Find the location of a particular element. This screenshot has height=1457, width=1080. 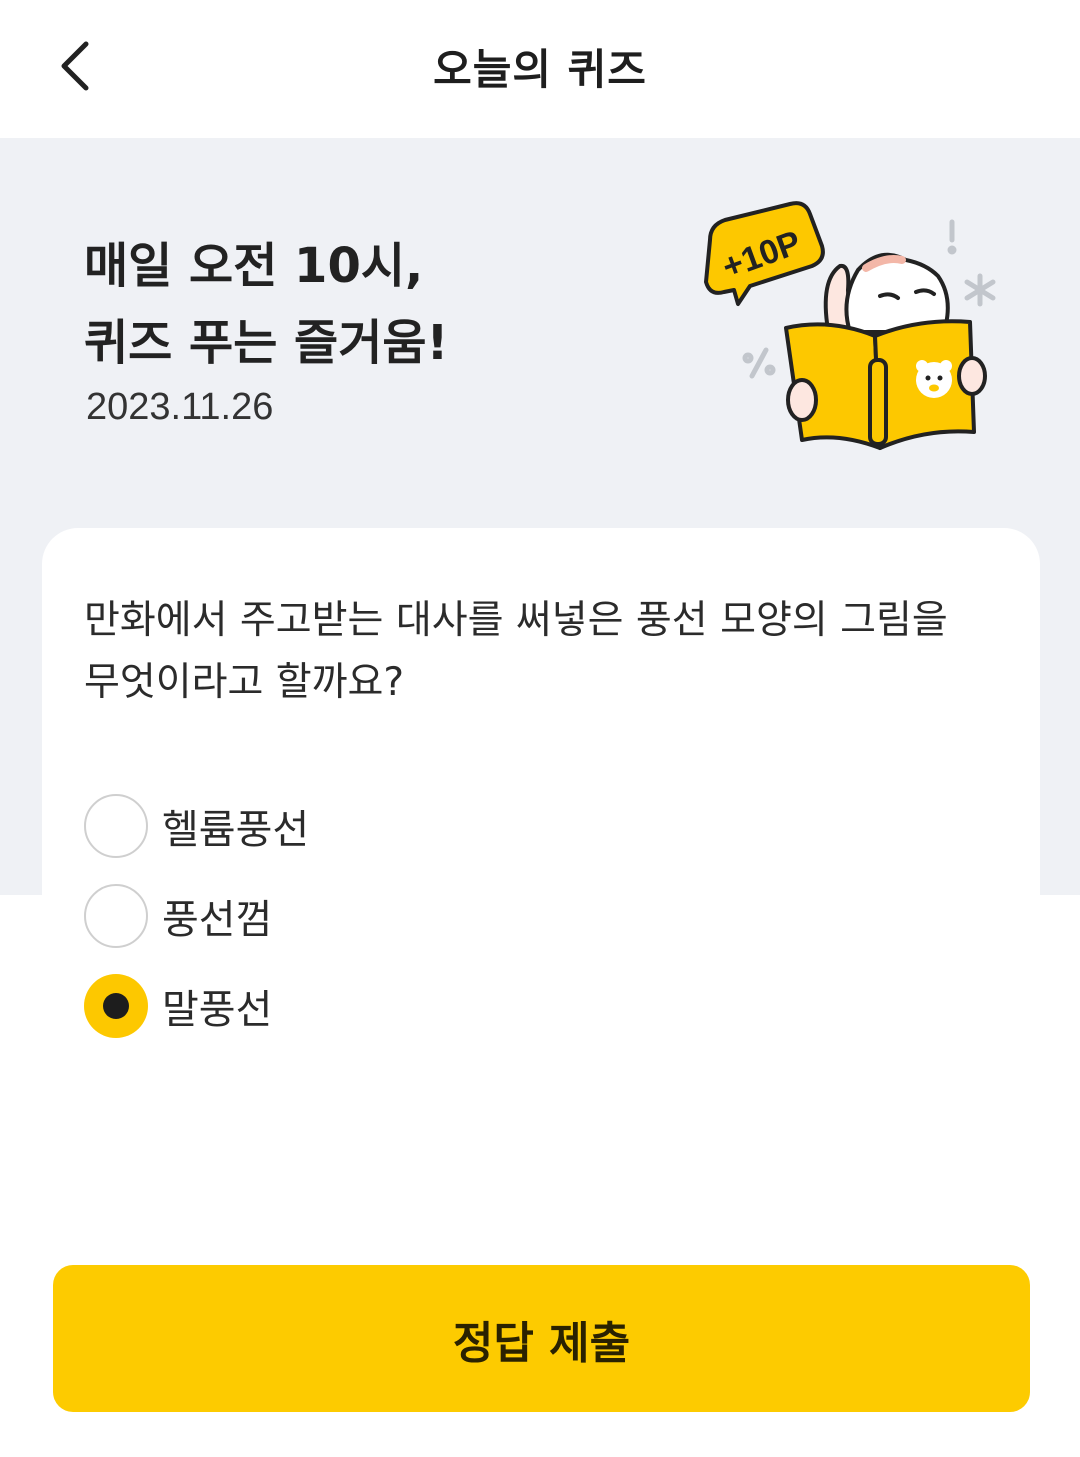

option-helium-balloon: 헬륨풍선 is located at coordinates (434, 826).